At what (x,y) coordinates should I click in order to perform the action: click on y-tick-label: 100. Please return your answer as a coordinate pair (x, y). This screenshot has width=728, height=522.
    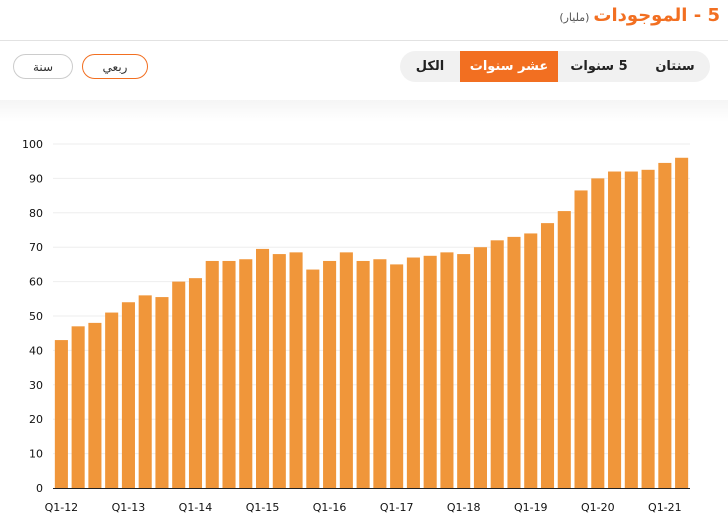
    Looking at the image, I should click on (32, 144).